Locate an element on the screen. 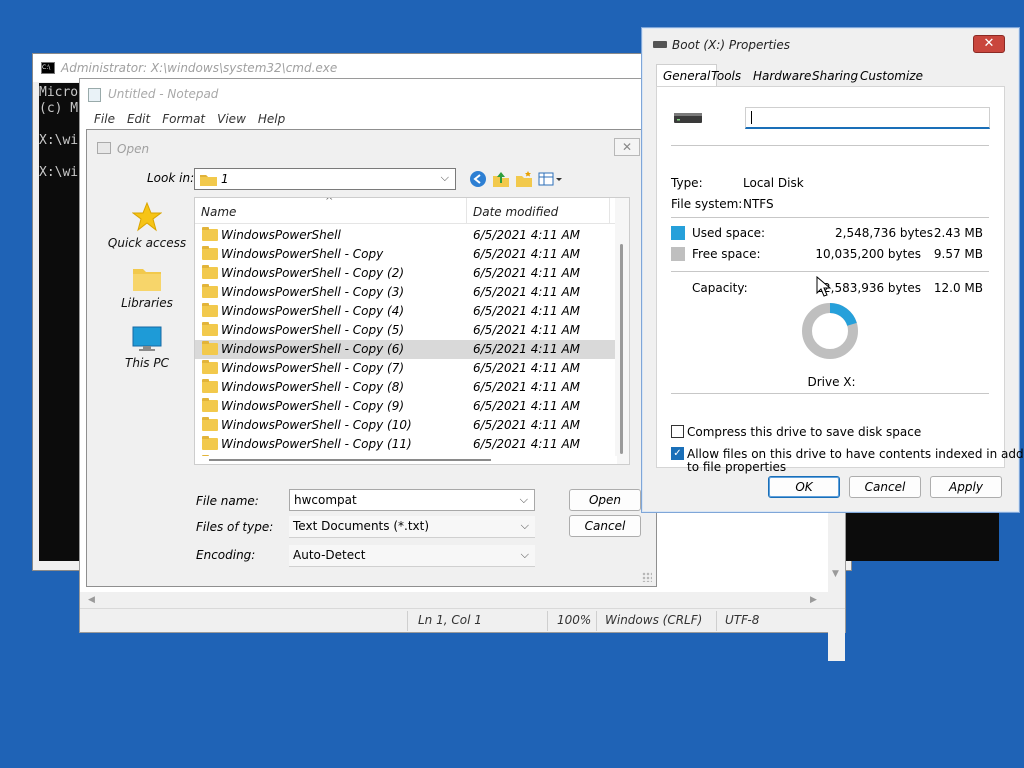 The height and width of the screenshot is (768, 1024). capacity-size: 12.0 MB is located at coordinates (958, 288).